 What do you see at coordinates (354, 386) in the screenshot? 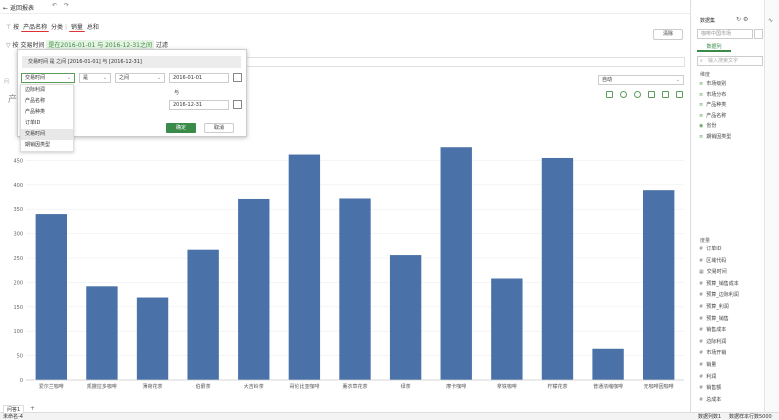
I see `x-tick-label: 薰衣草花茶` at bounding box center [354, 386].